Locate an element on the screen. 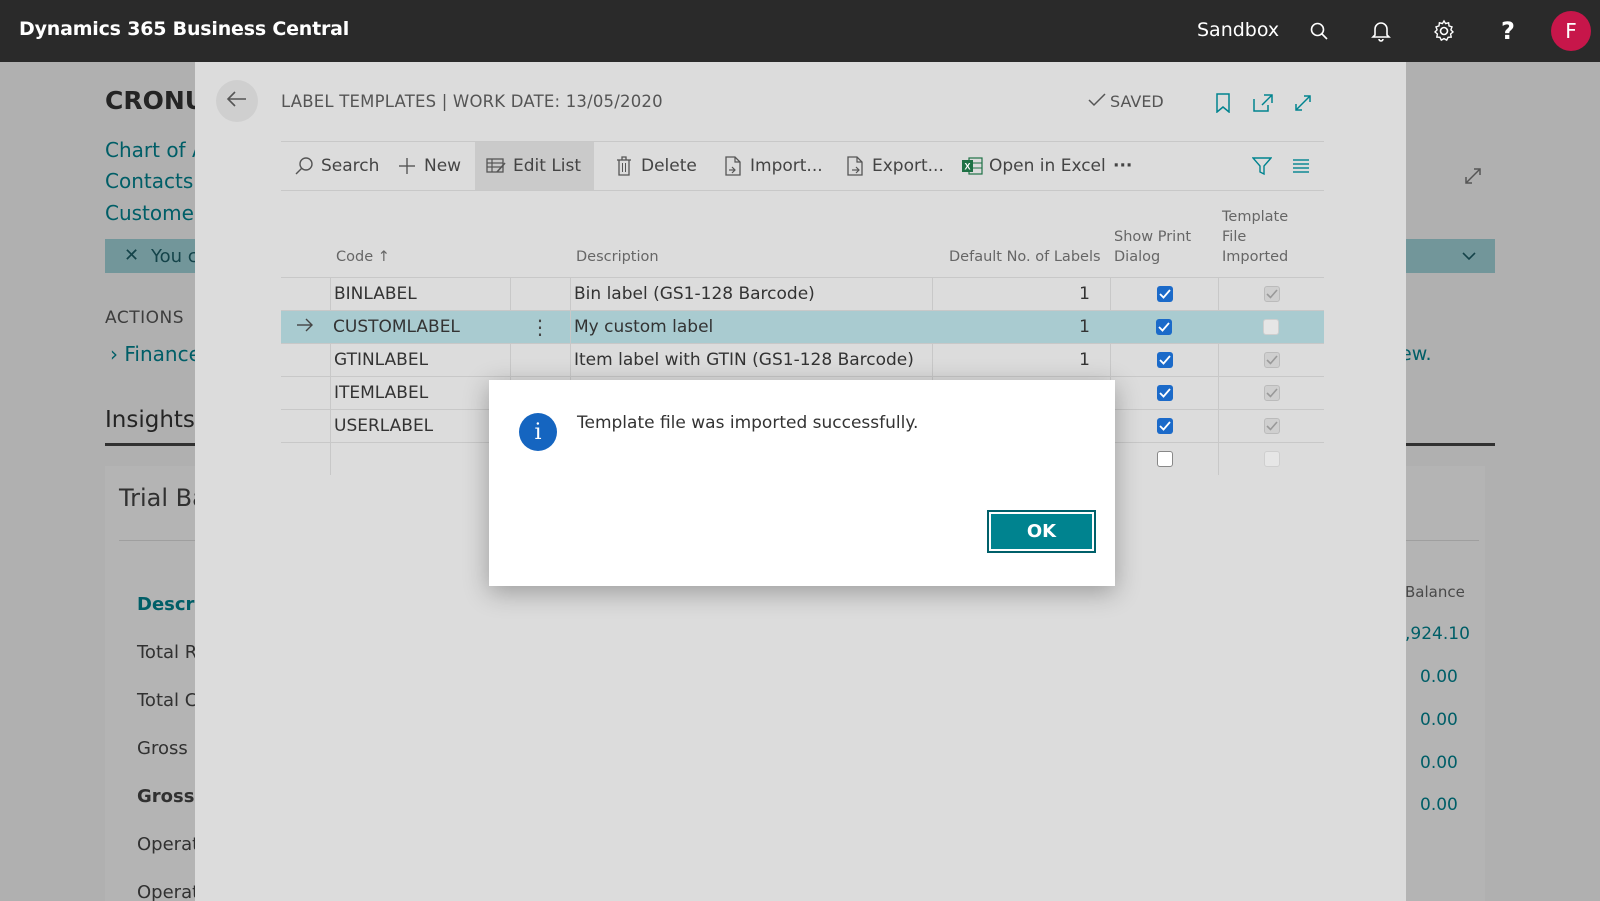 The image size is (1600, 901). settings-gear-icon is located at coordinates (1444, 31).